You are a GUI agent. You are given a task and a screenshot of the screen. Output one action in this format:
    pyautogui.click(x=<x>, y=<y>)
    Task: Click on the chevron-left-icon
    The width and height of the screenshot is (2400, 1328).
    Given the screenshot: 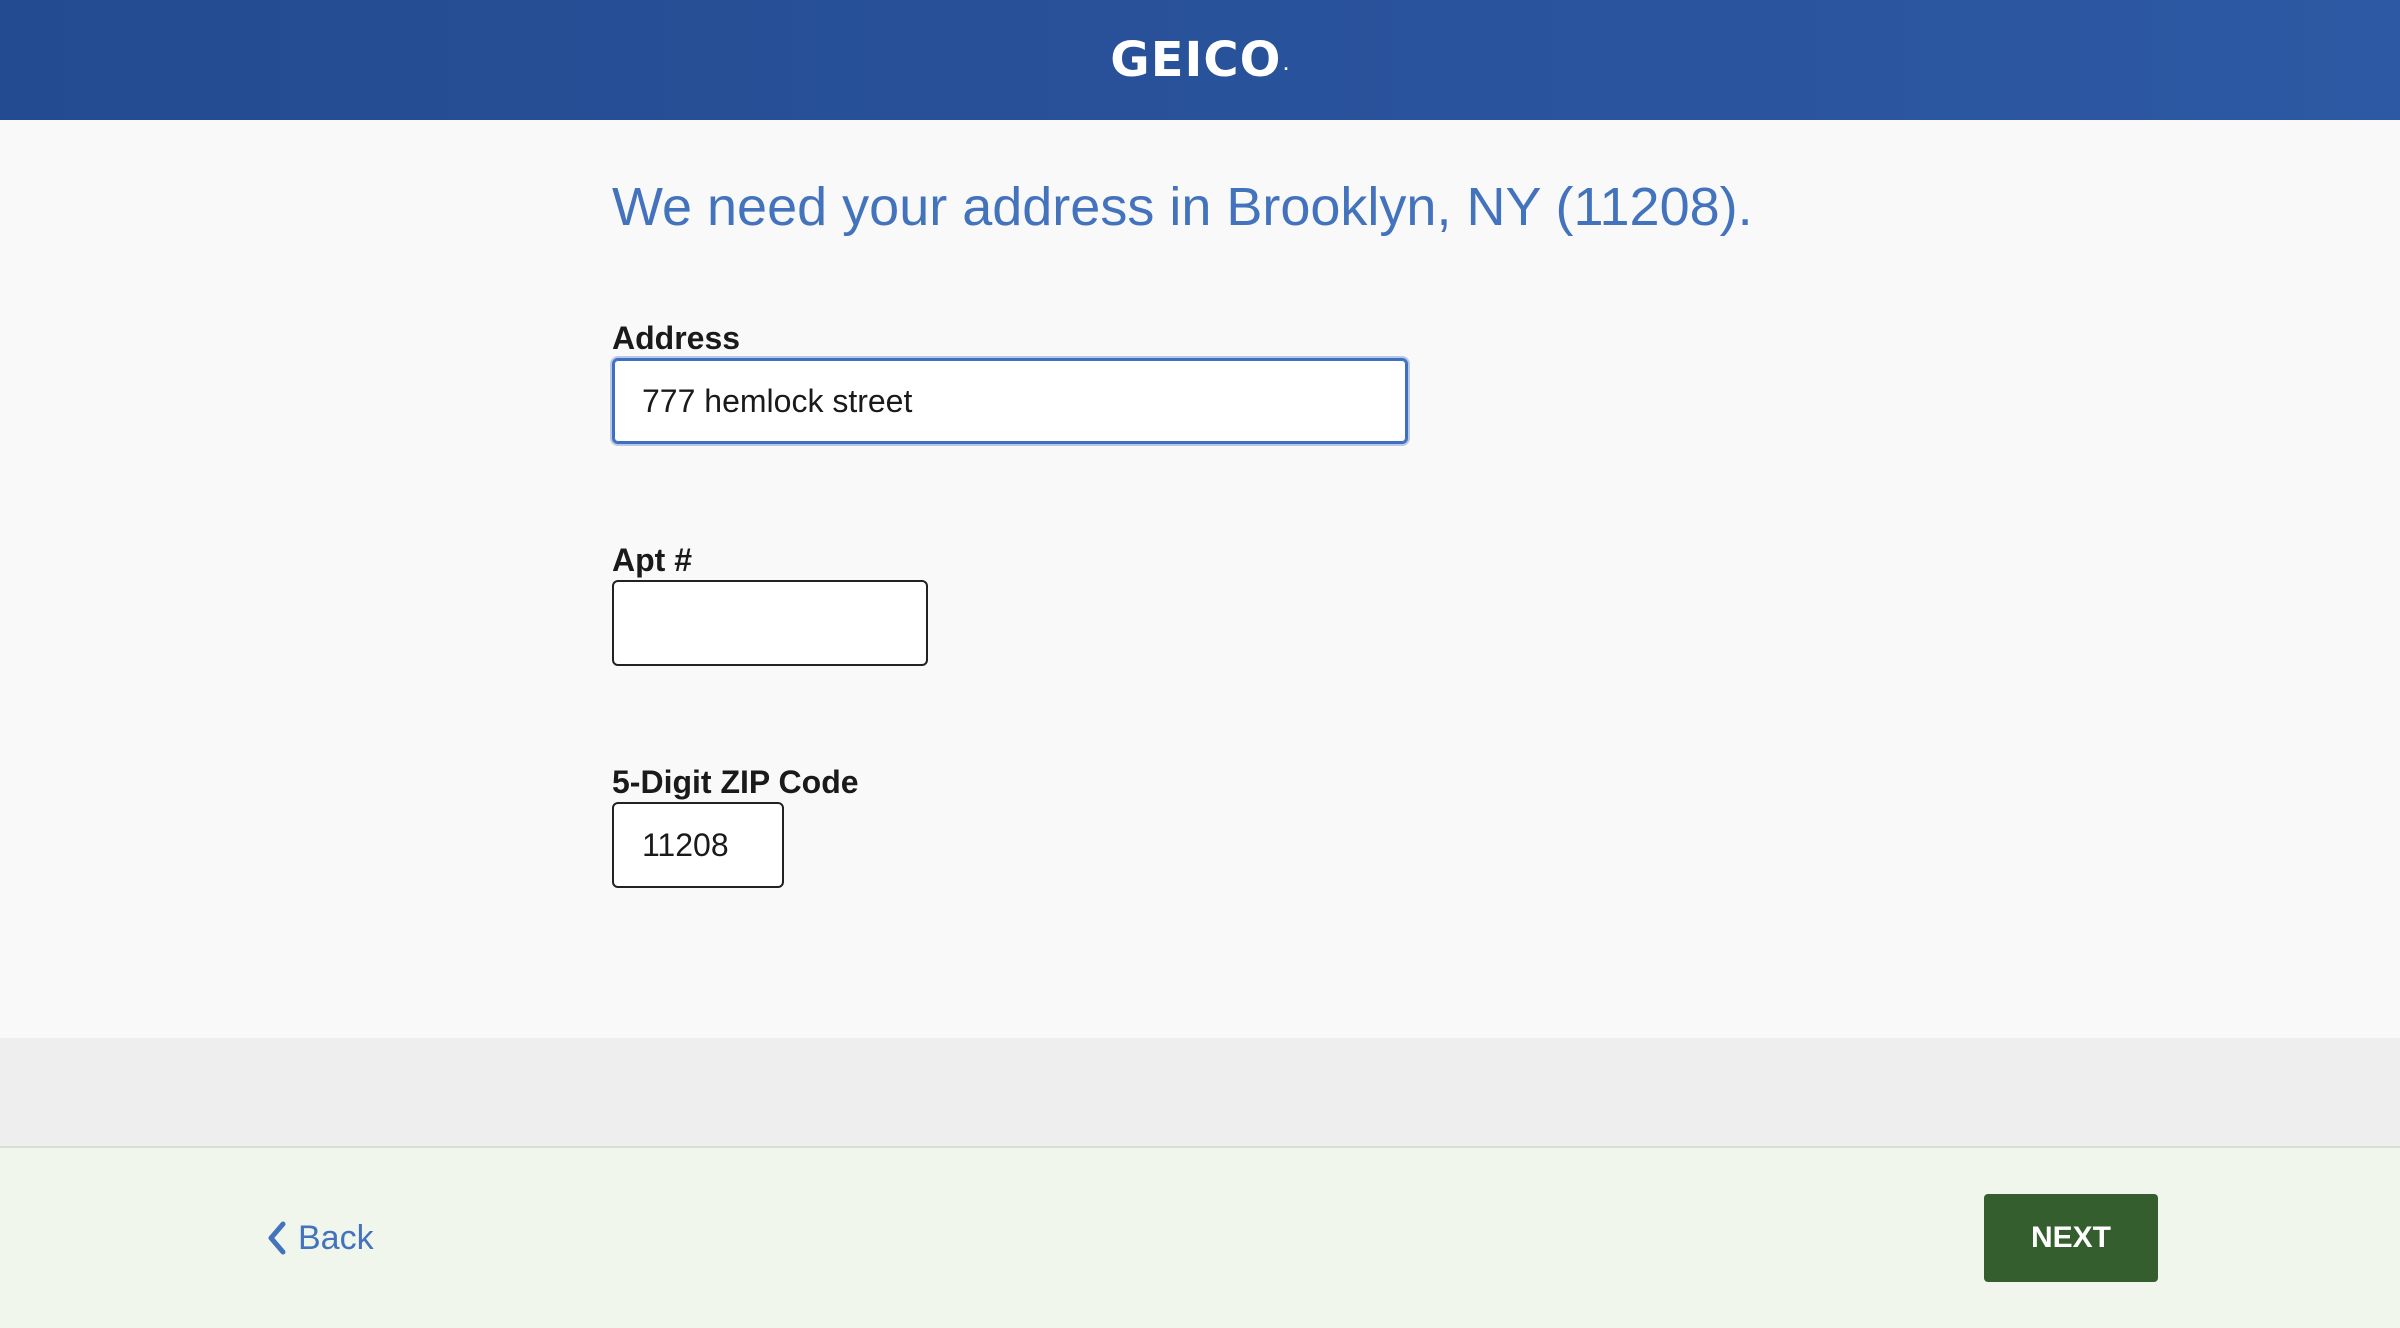 What is the action you would take?
    pyautogui.click(x=277, y=1238)
    